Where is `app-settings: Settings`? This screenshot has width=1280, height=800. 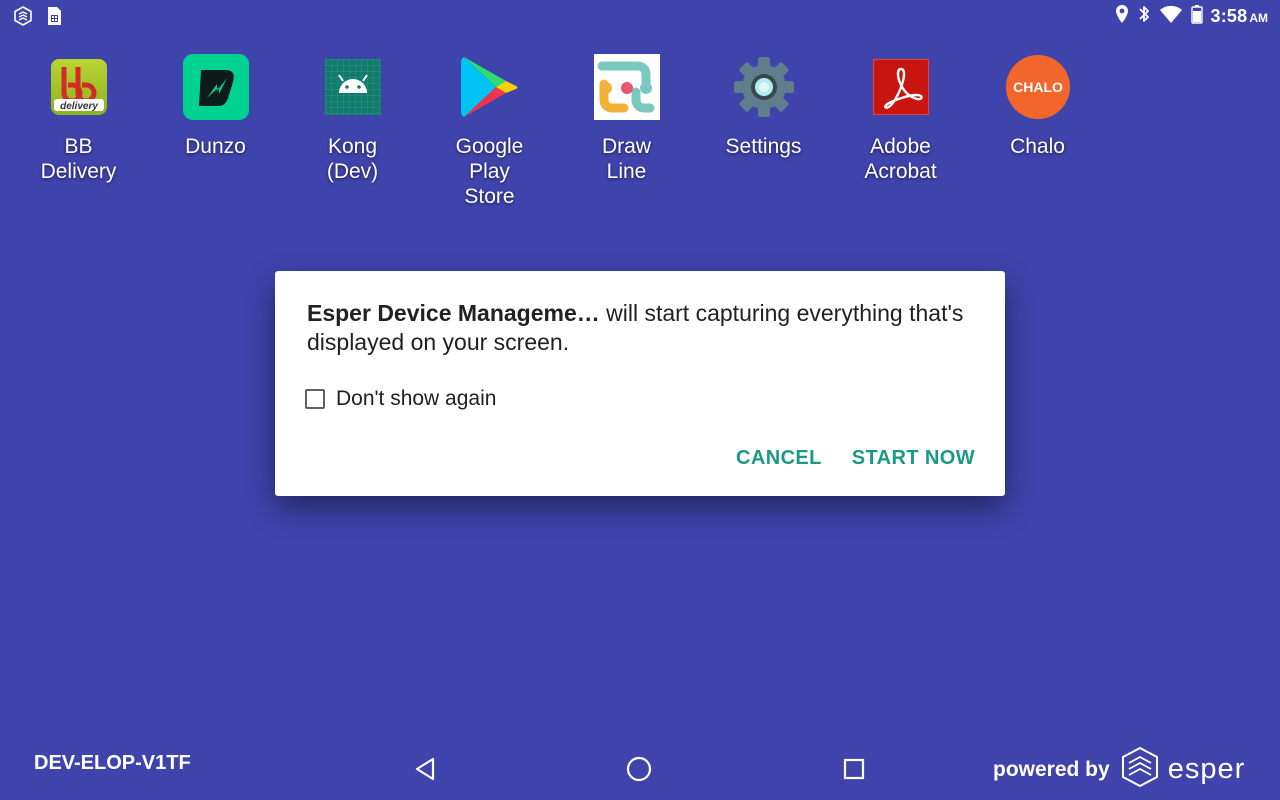
app-settings: Settings is located at coordinates (763, 106).